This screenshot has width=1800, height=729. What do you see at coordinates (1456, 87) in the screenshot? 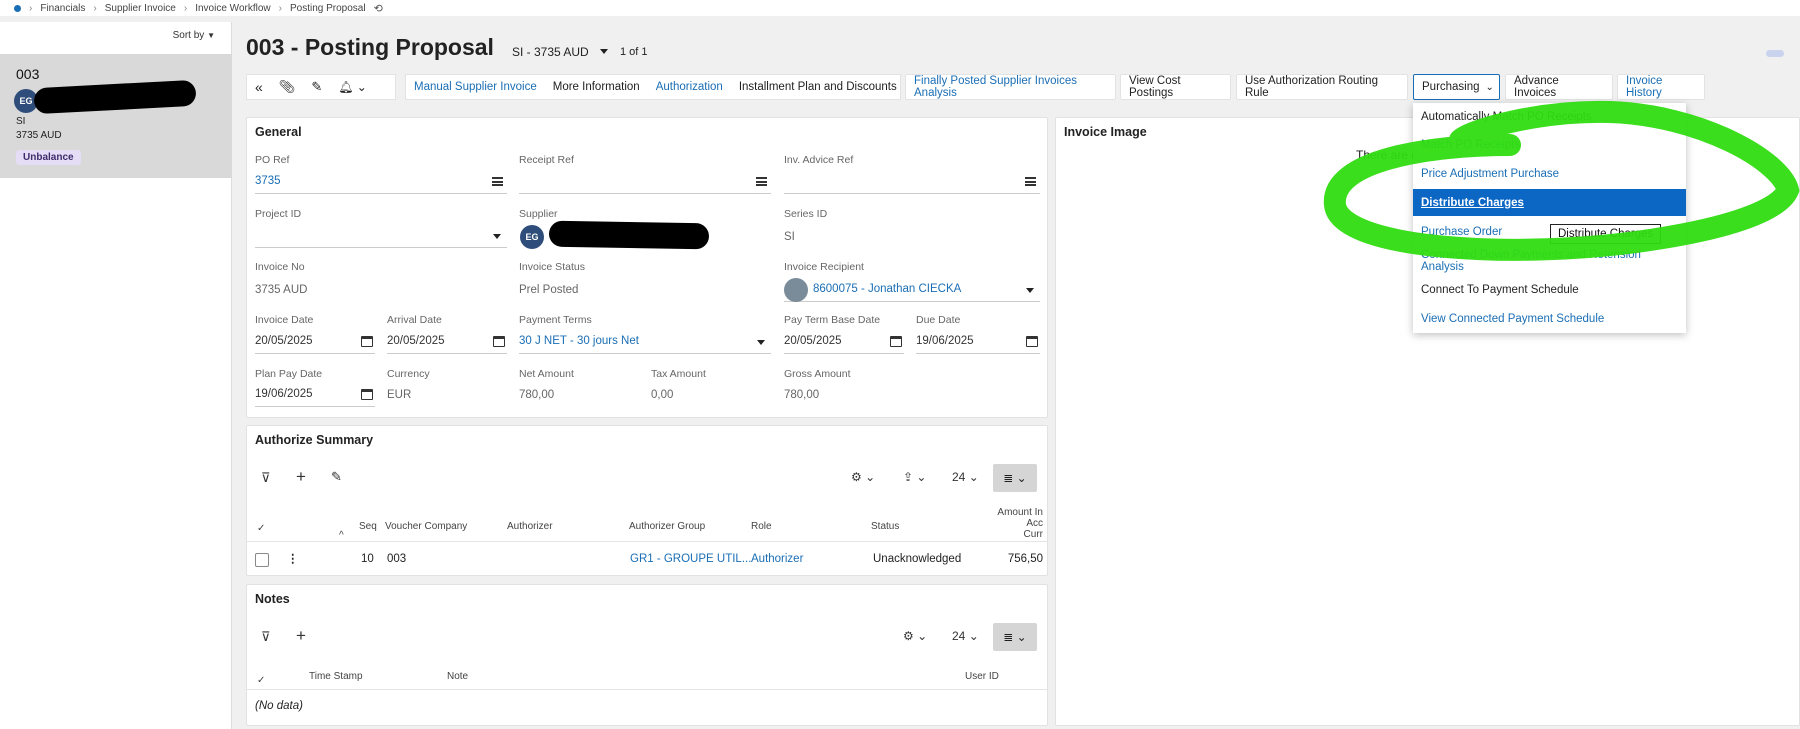
I see `purchasing-menu-button: Purchasing ⌄` at bounding box center [1456, 87].